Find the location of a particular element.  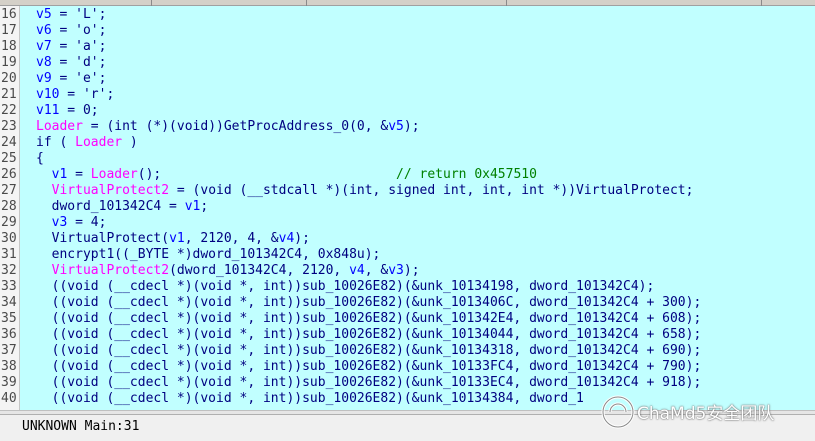

code-token: 'o' is located at coordinates (87, 30).